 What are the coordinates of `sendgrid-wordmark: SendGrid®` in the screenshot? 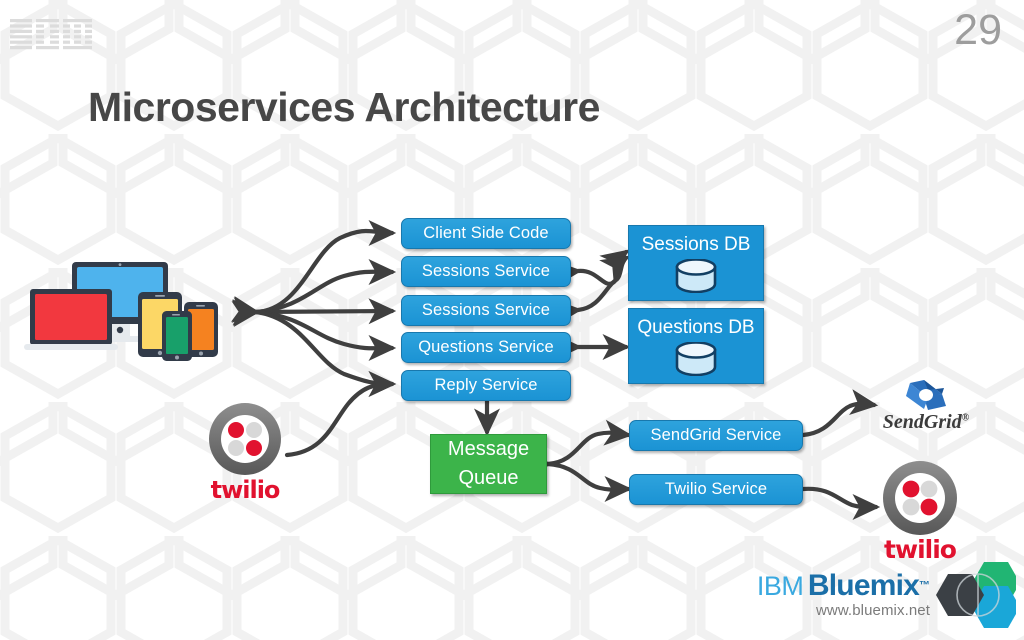 It's located at (926, 422).